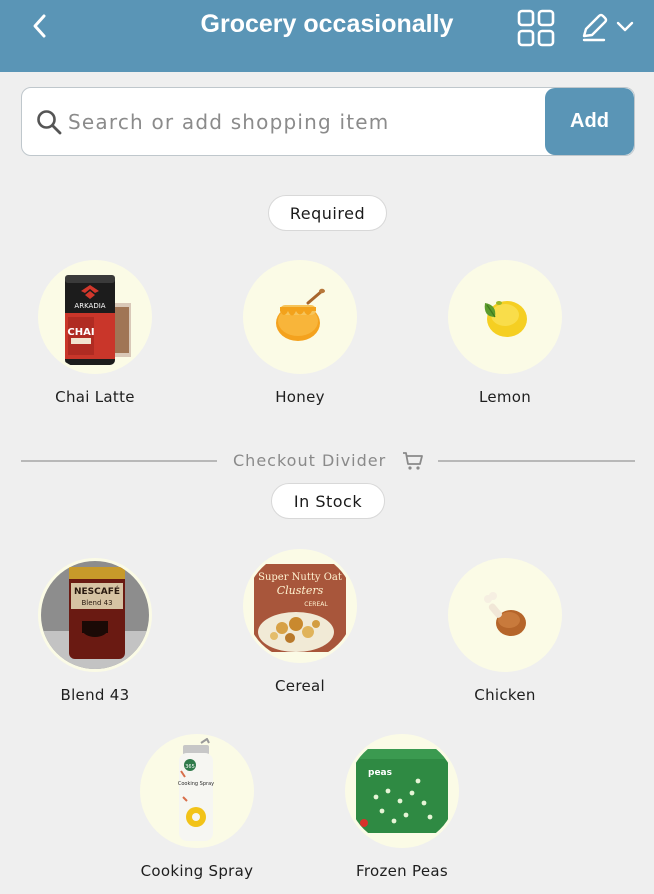  I want to click on svg-text: peas, so click(380, 773).